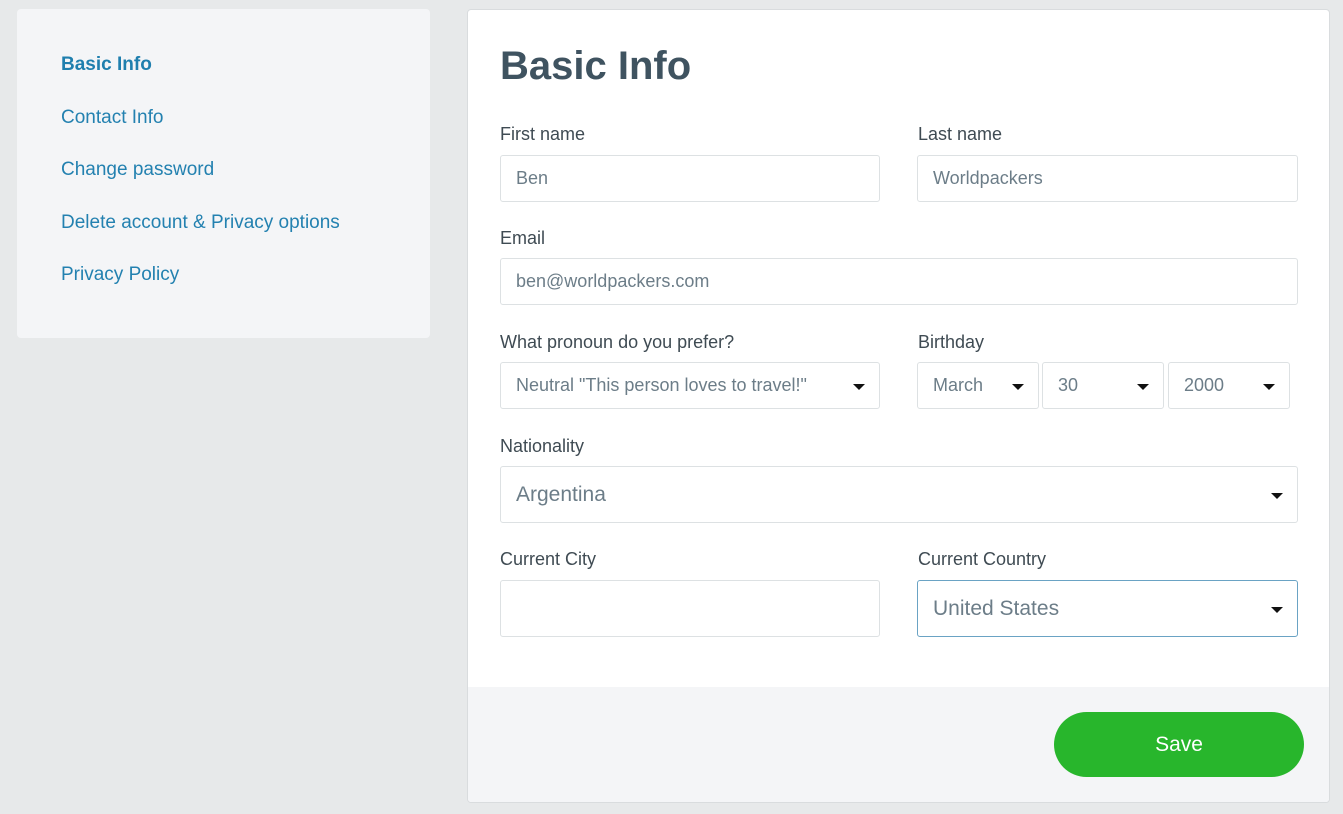 This screenshot has height=814, width=1343. What do you see at coordinates (245, 182) in the screenshot?
I see `sidebar-item-change-password: Change password` at bounding box center [245, 182].